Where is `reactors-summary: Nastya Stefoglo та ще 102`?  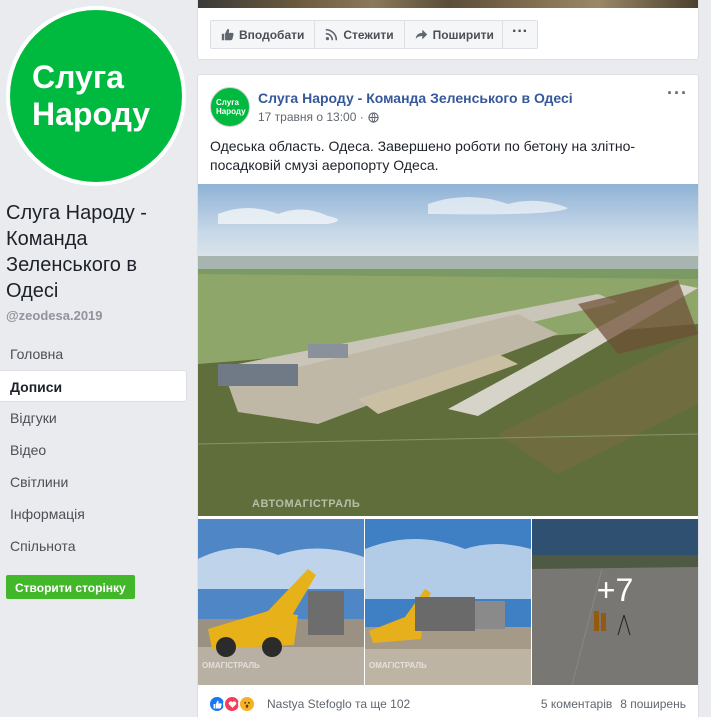 reactors-summary: Nastya Stefoglo та ще 102 is located at coordinates (338, 704).